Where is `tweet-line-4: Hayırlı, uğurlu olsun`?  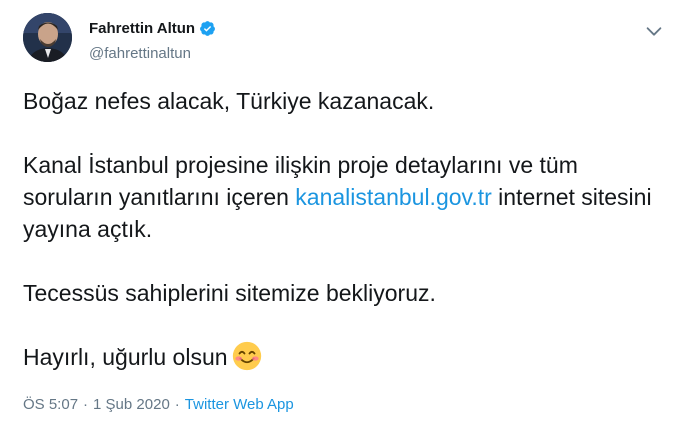
tweet-line-4: Hayırlı, uğurlu olsun is located at coordinates (343, 357).